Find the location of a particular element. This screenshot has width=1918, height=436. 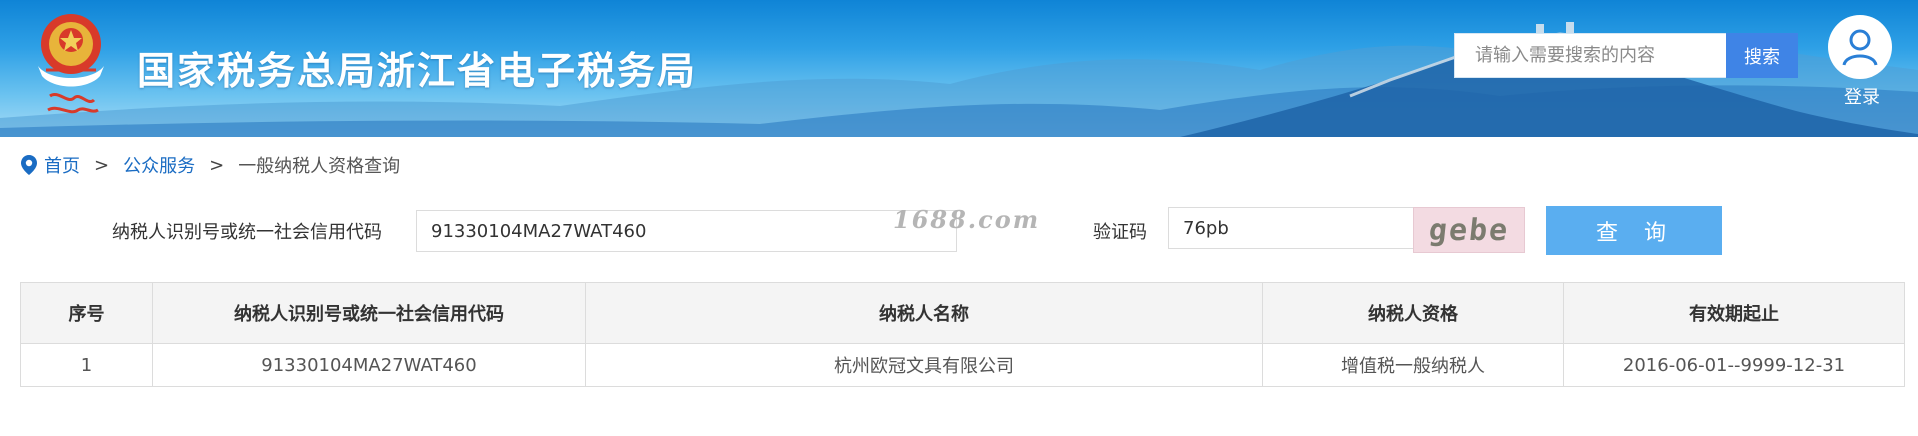

captcha-input is located at coordinates (1291, 228).